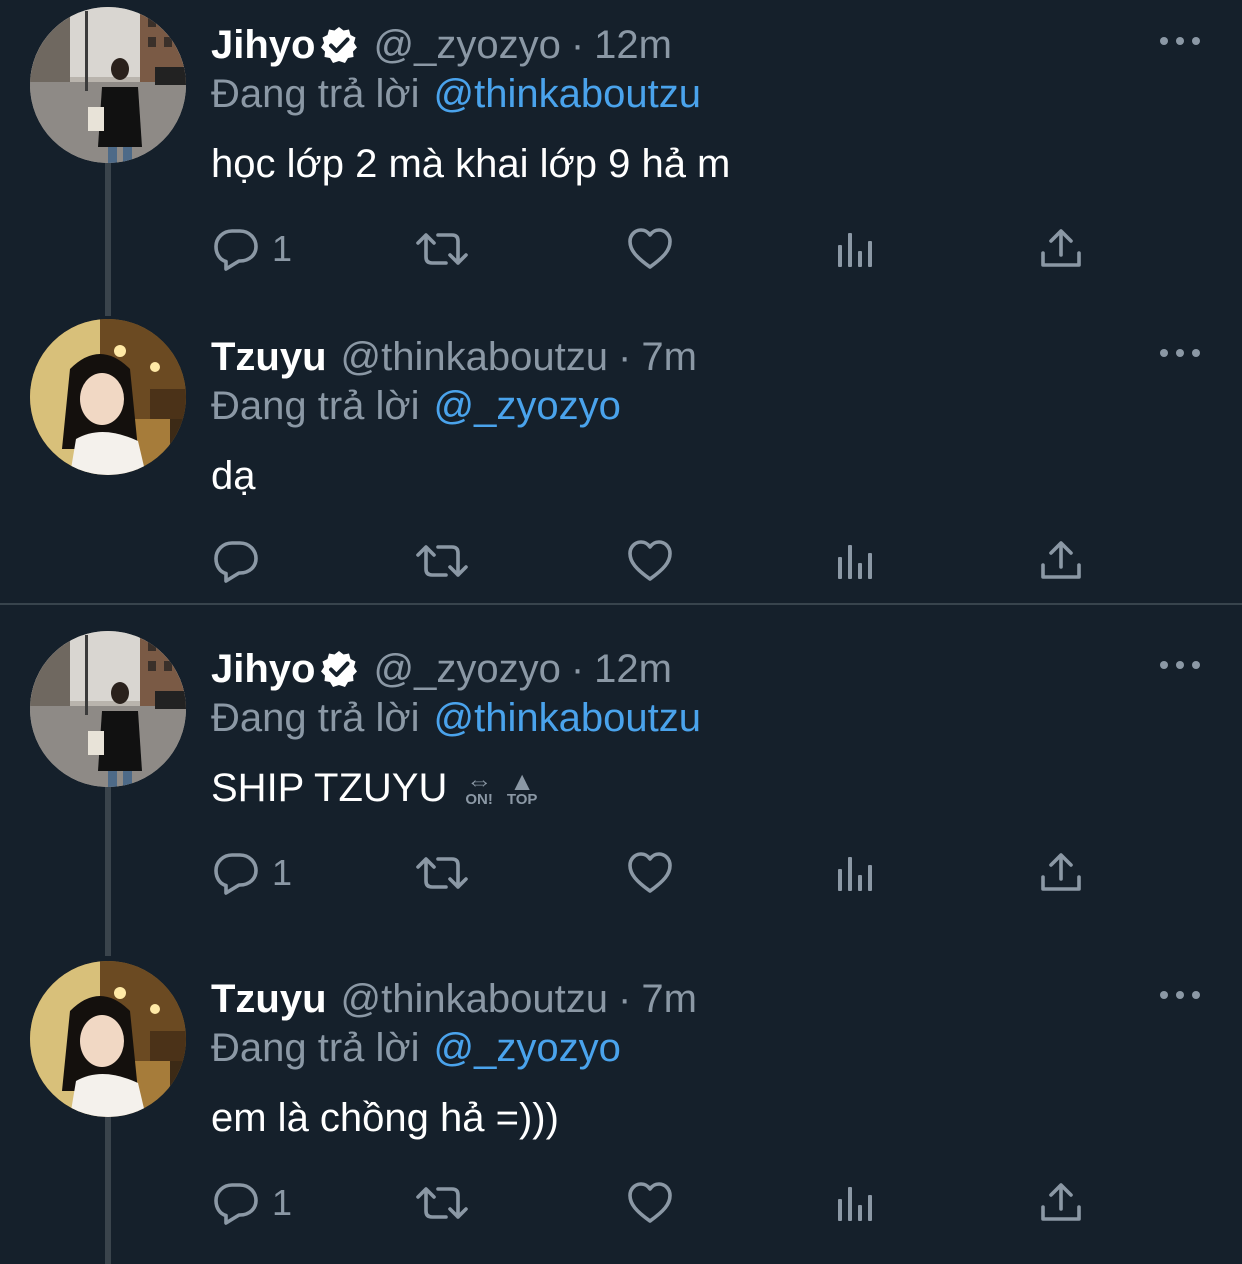  Describe the element at coordinates (479, 781) in the screenshot. I see `on-arrow-glyph: ⇔` at that location.